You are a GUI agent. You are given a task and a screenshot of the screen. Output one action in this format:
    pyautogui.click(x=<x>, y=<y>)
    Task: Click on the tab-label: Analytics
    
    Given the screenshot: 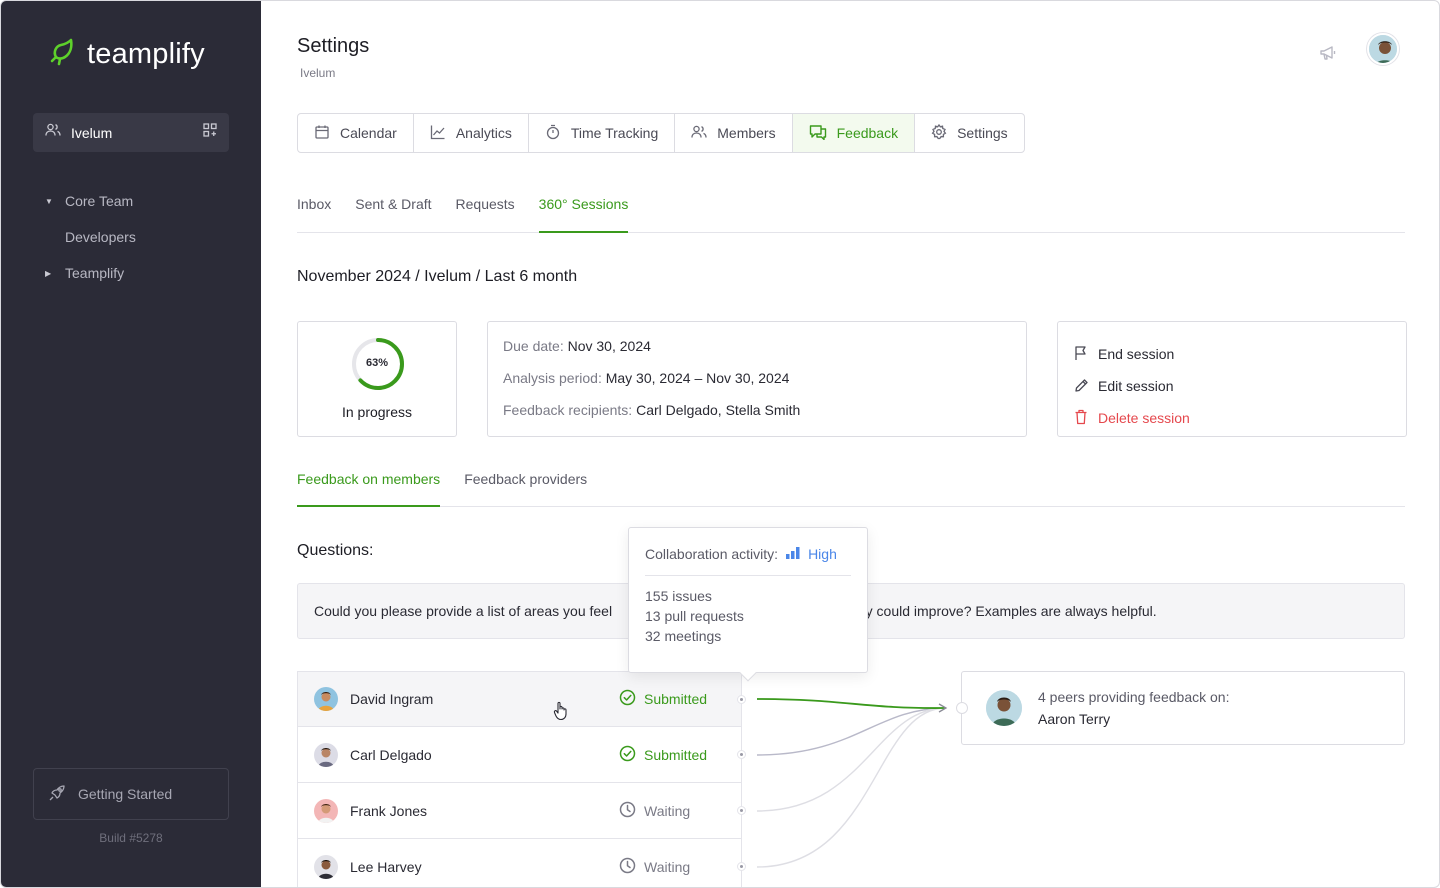 What is the action you would take?
    pyautogui.click(x=483, y=133)
    